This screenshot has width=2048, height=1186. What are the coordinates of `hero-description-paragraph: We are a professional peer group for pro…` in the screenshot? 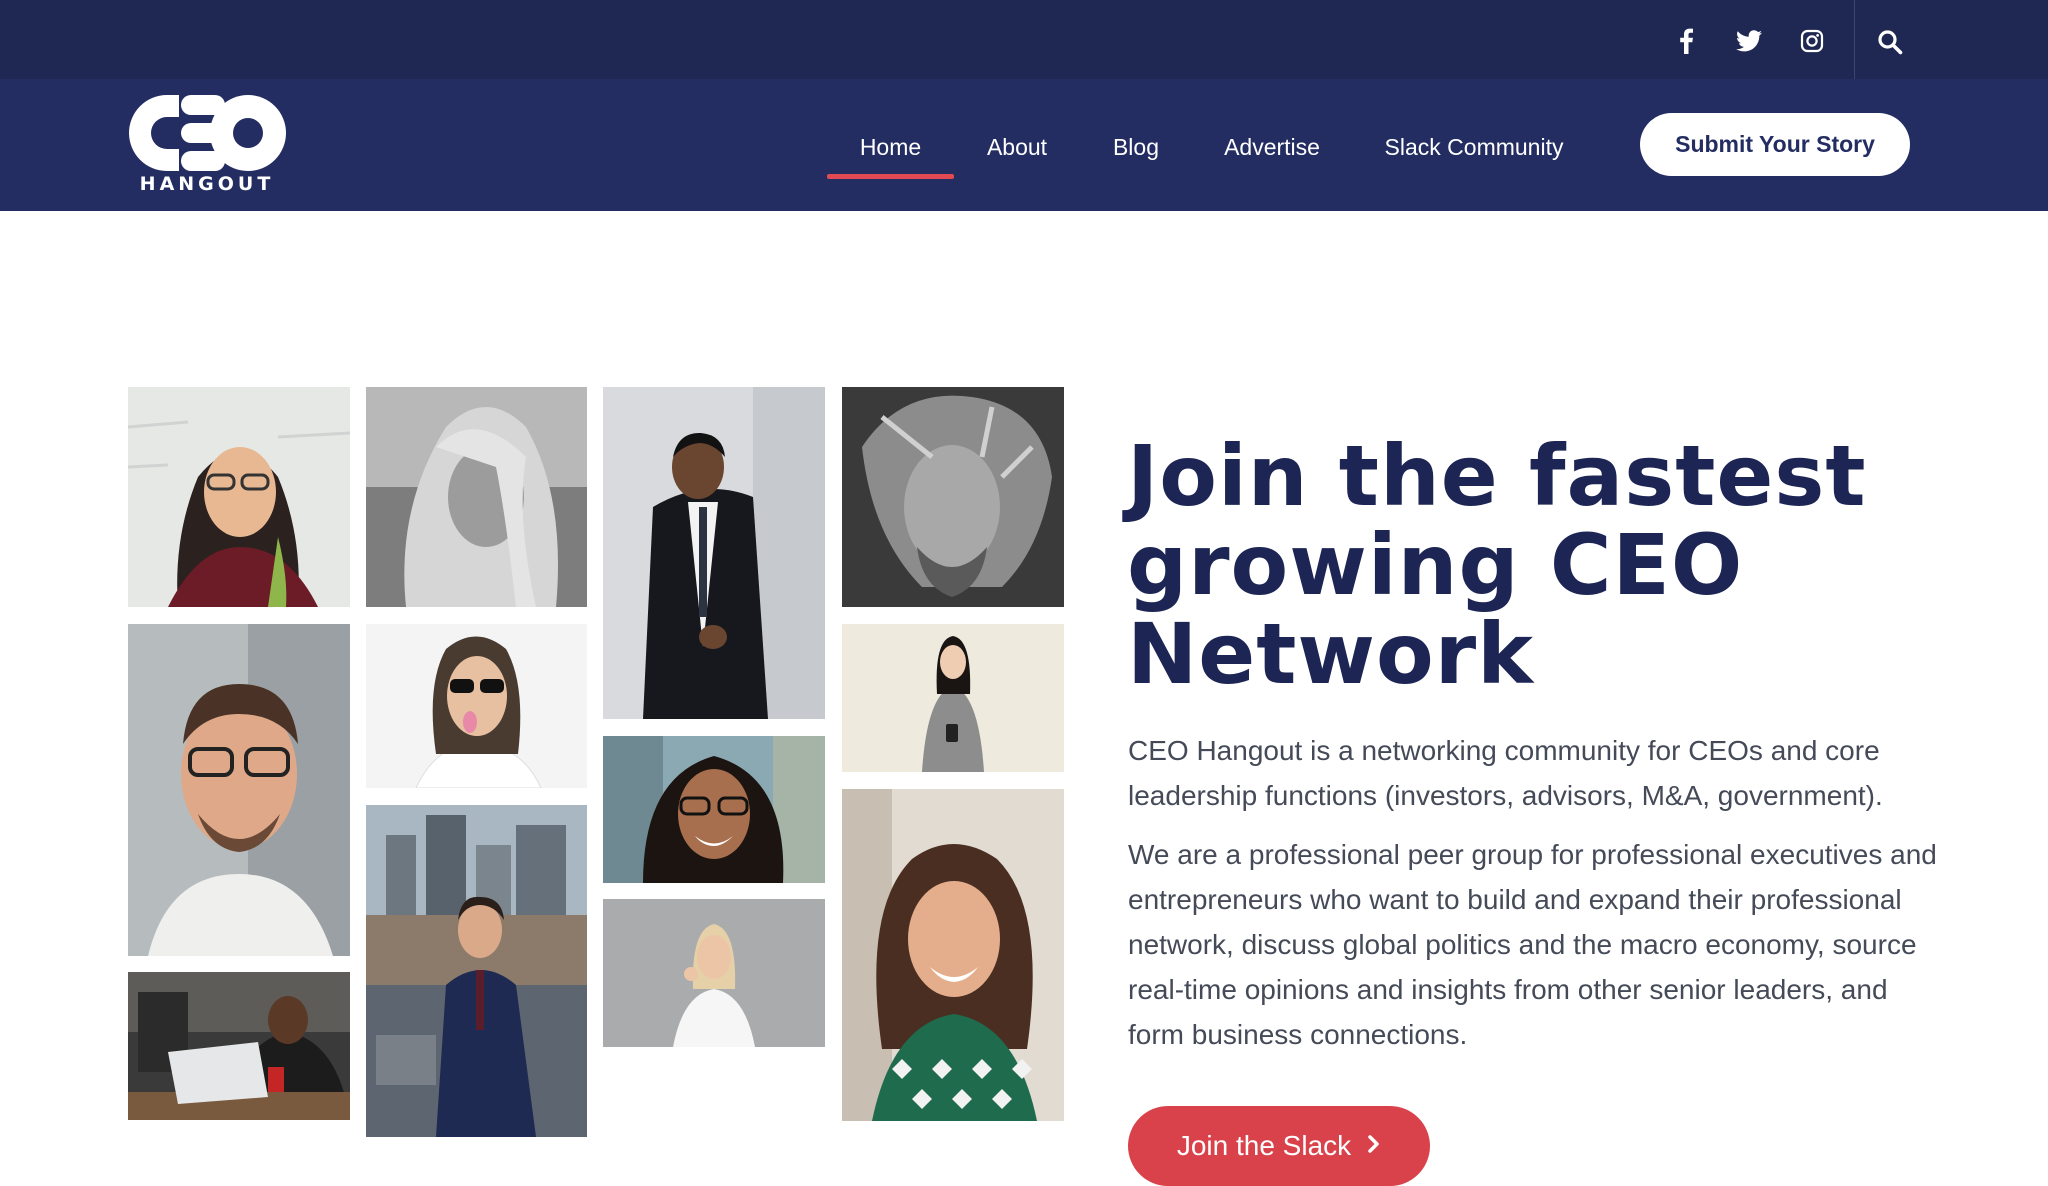 It's located at (1532, 944).